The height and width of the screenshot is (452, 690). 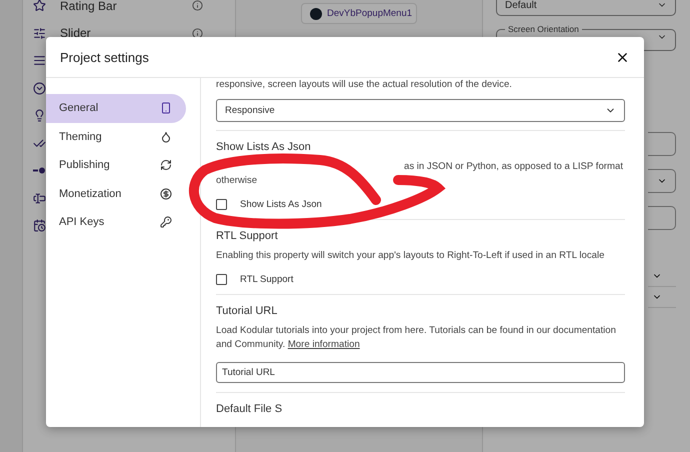 I want to click on dialog-title: Project settings, so click(x=104, y=57).